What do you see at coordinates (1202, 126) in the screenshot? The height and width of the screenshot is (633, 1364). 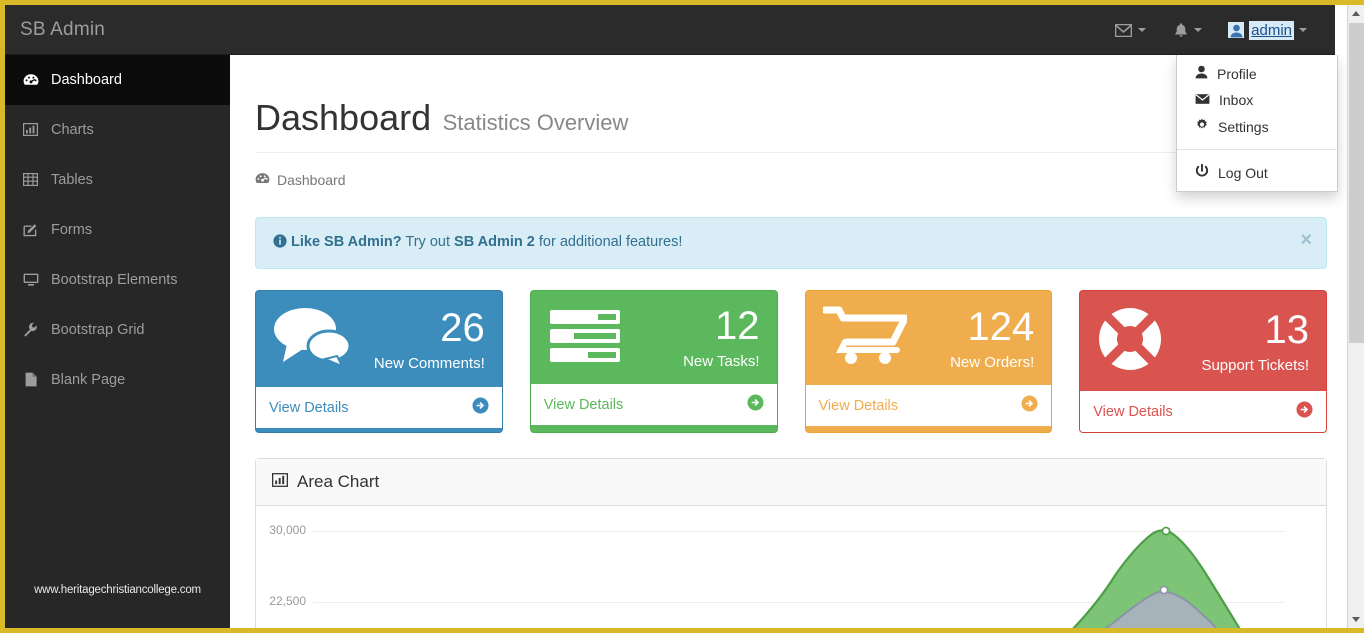 I see `gear-icon` at bounding box center [1202, 126].